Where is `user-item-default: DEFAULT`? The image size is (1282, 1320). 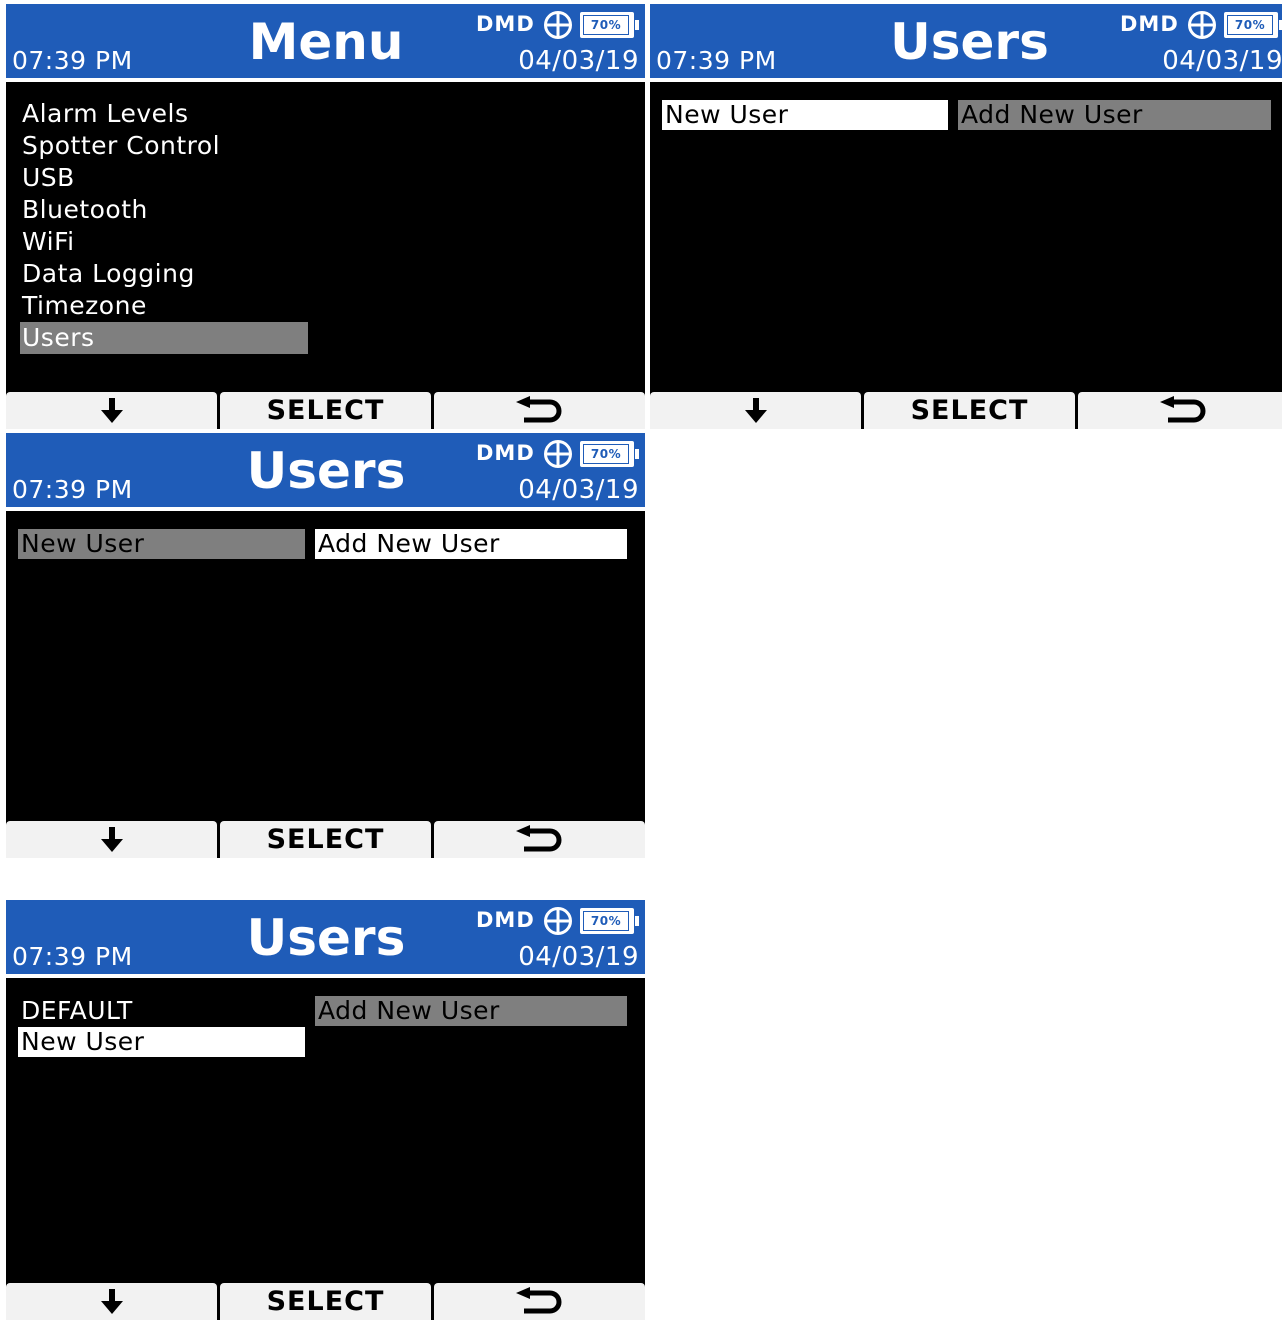
user-item-default: DEFAULT is located at coordinates (161, 1011).